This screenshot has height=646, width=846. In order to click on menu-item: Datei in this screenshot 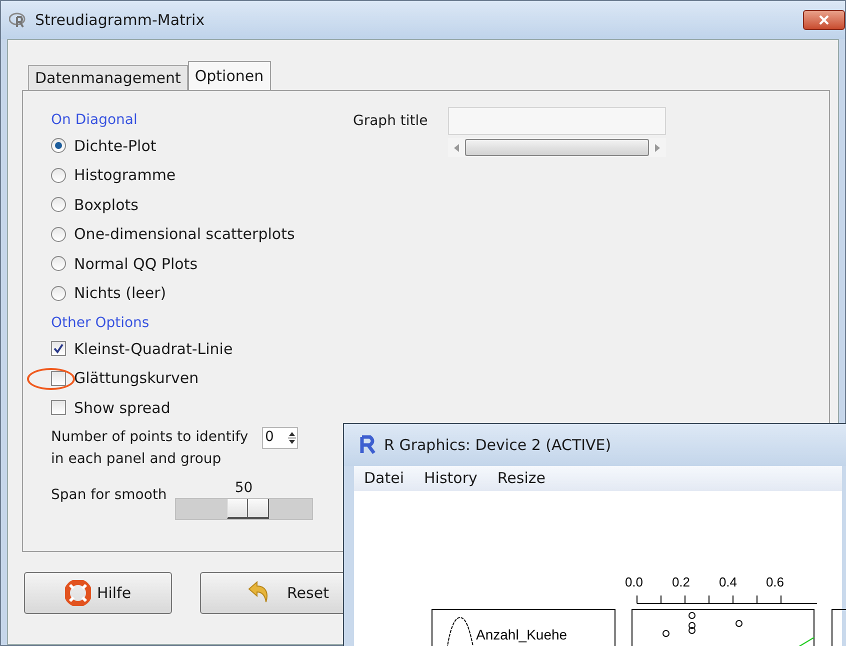, I will do `click(384, 478)`.